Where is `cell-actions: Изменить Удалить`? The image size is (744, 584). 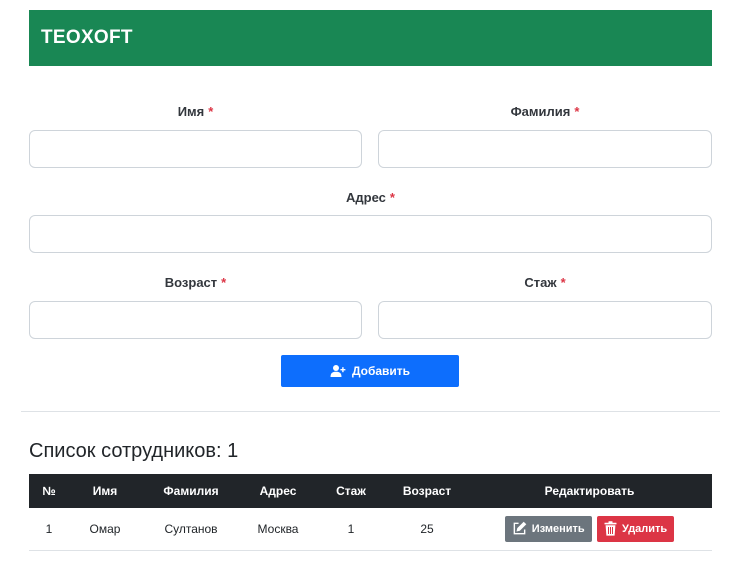
cell-actions: Изменить Удалить is located at coordinates (589, 529).